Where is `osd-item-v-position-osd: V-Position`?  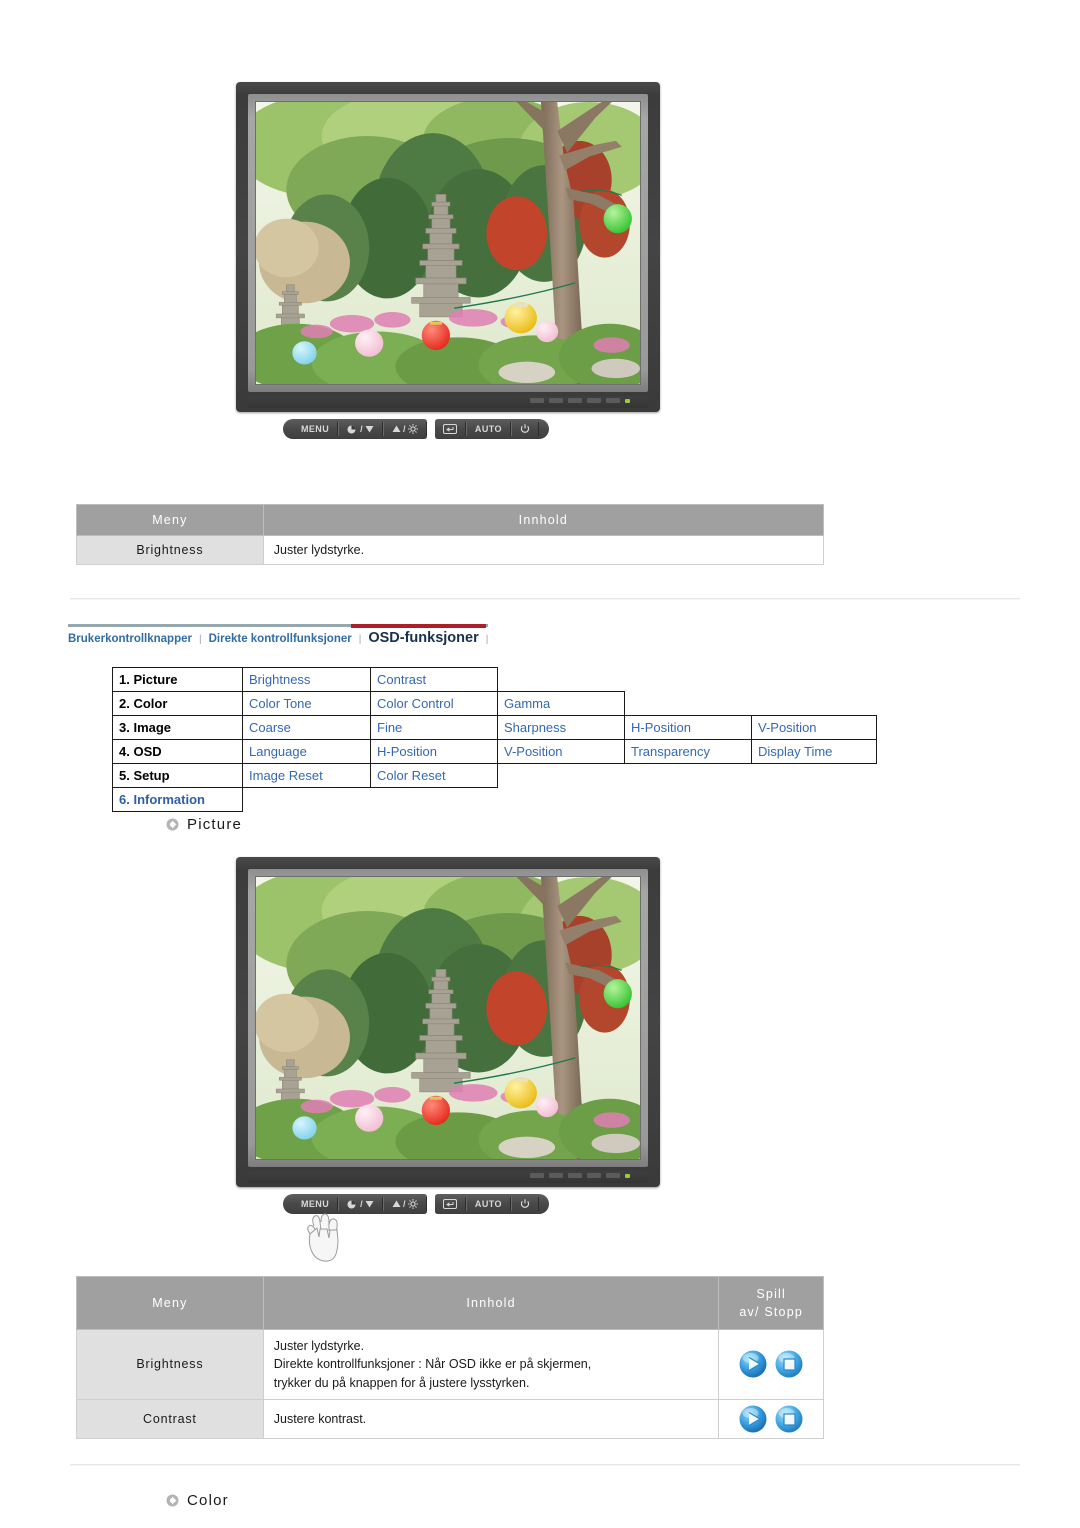
osd-item-v-position-osd: V-Position is located at coordinates (561, 751).